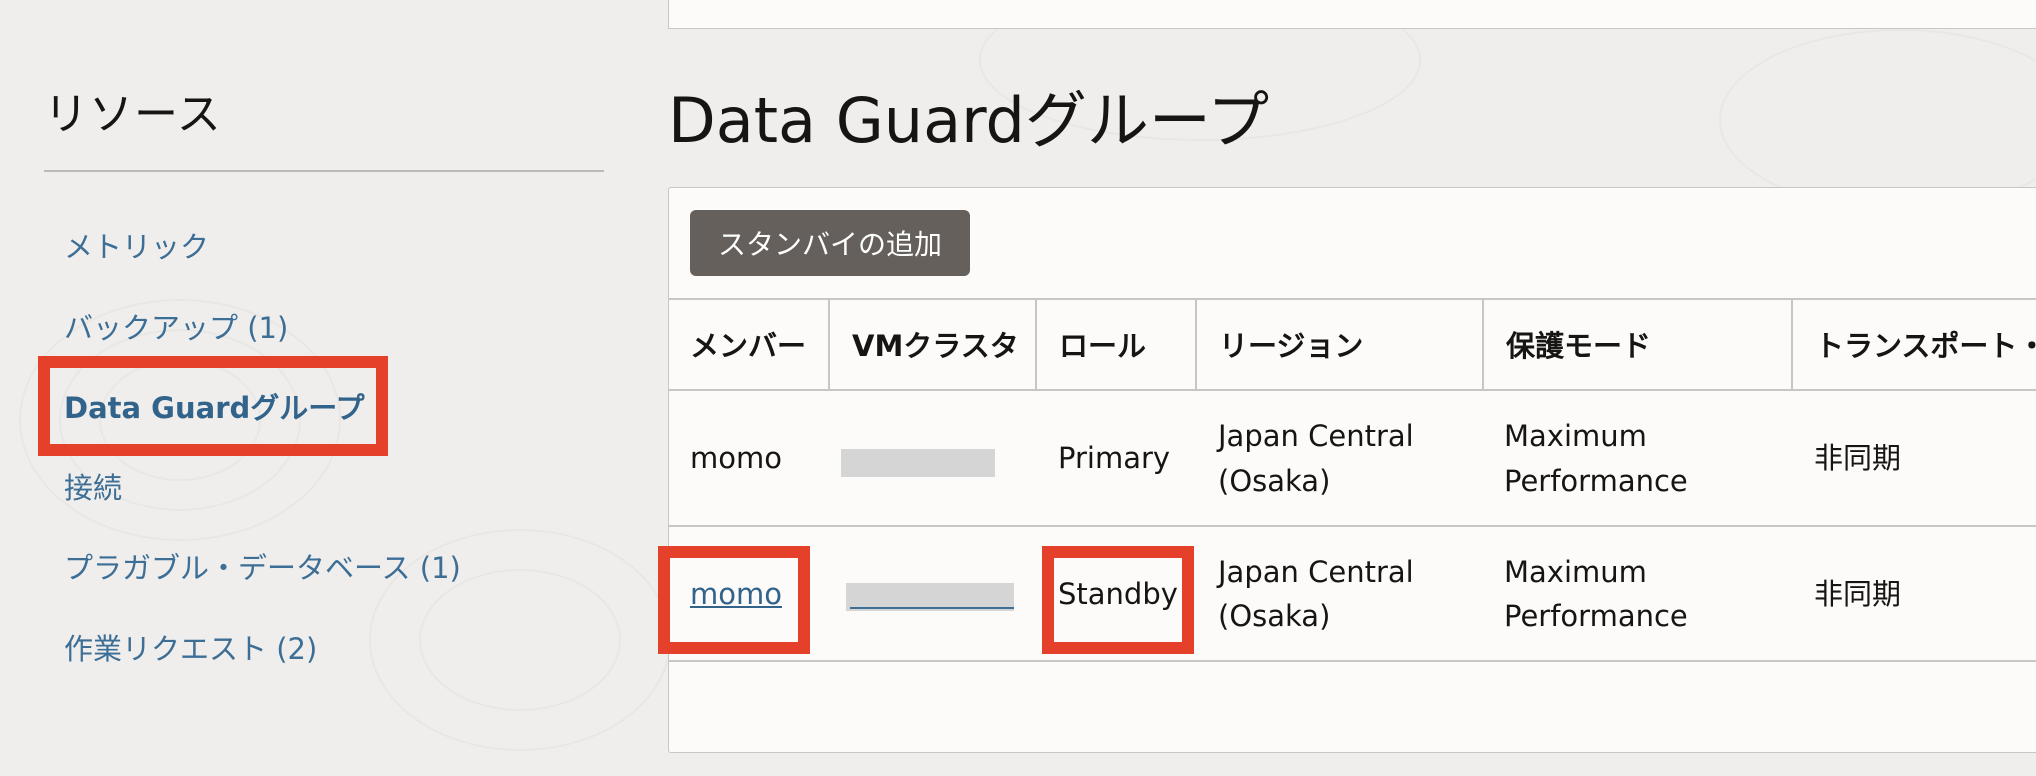  Describe the element at coordinates (1914, 344) in the screenshot. I see `column-header-transport-type: トランスポート・タ` at that location.